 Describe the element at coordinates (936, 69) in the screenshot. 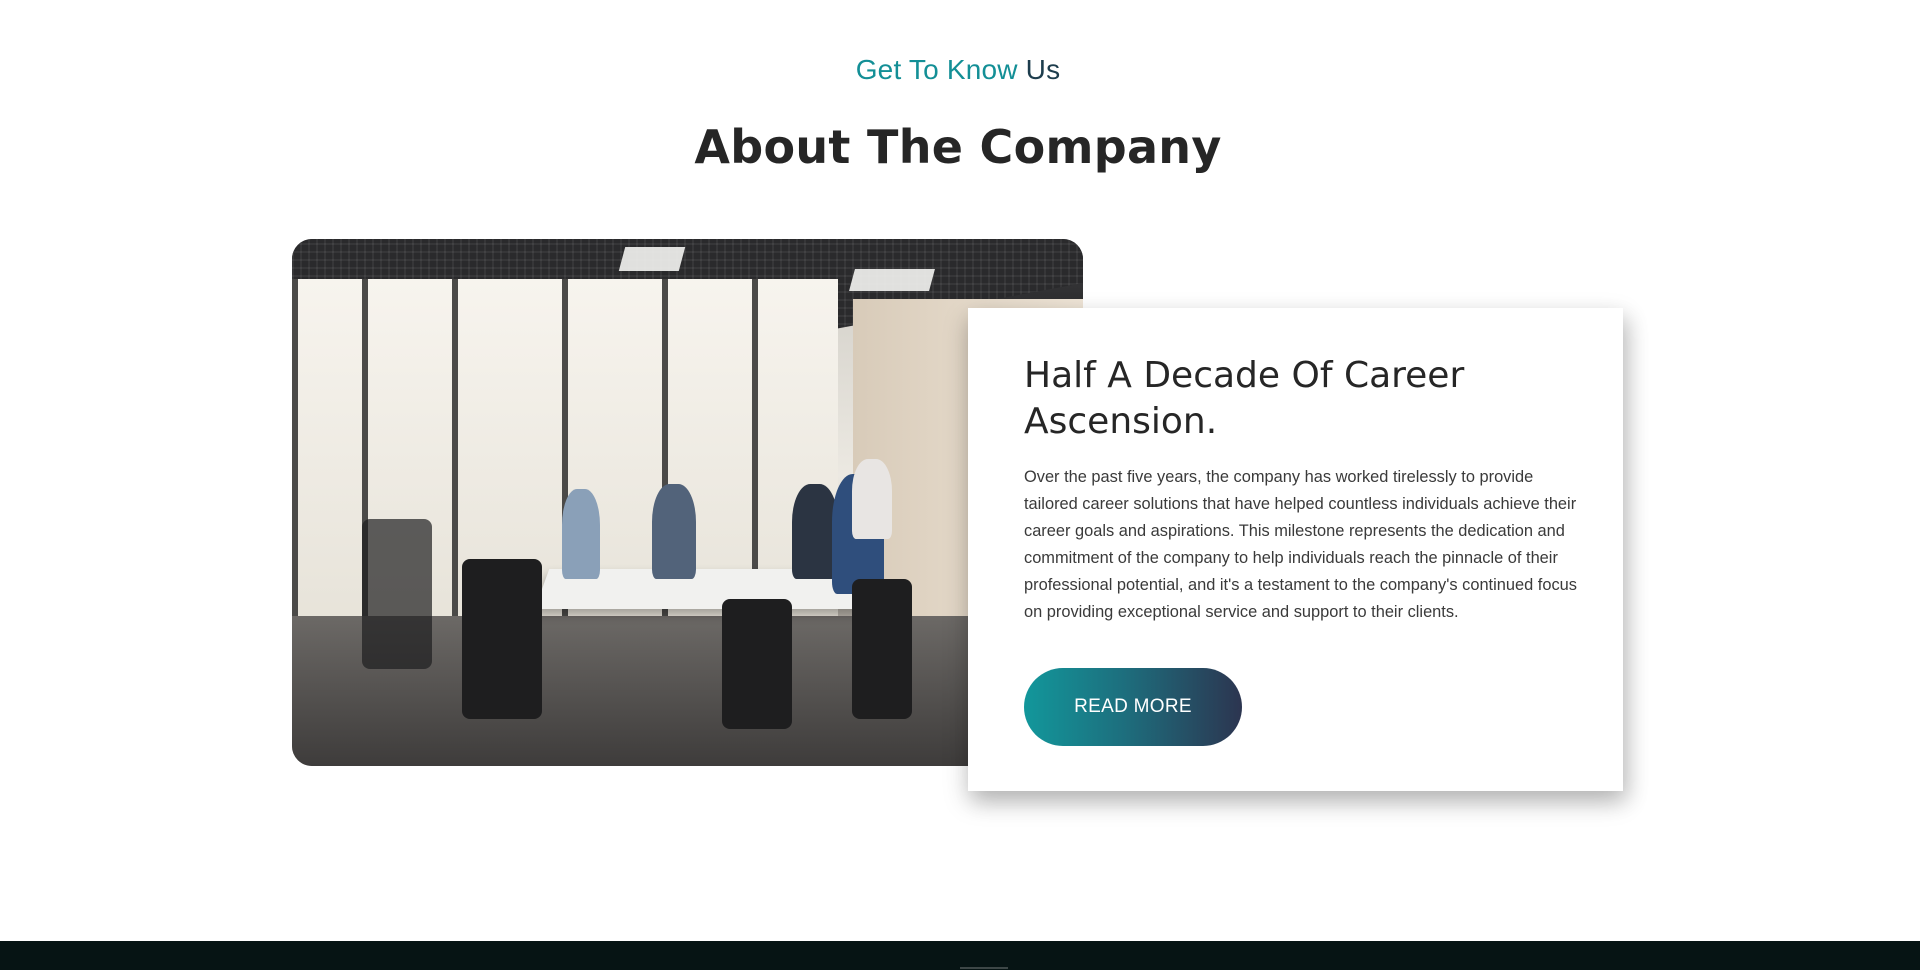

I see `eyebrow-text-accent: Get To Know` at that location.